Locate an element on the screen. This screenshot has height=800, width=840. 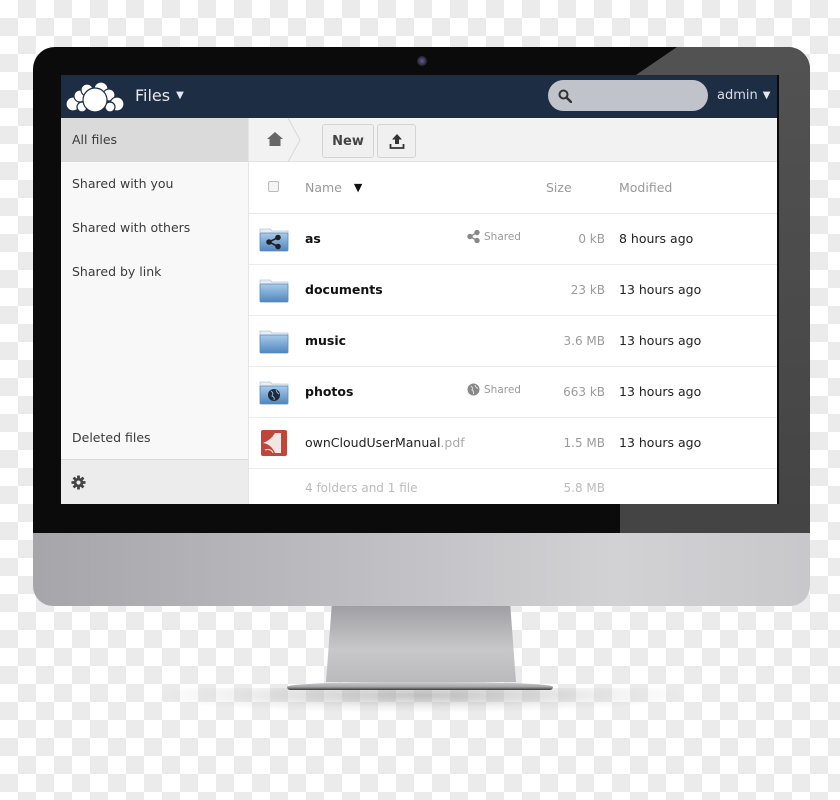
settings-bar is located at coordinates (154, 481).